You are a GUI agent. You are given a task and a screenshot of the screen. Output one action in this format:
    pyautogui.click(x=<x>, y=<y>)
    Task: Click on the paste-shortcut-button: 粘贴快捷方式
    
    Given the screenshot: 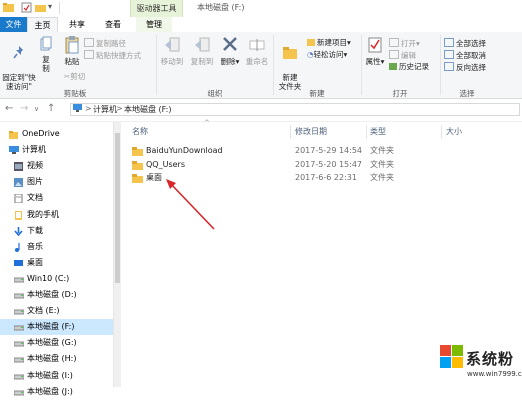 What is the action you would take?
    pyautogui.click(x=112, y=55)
    